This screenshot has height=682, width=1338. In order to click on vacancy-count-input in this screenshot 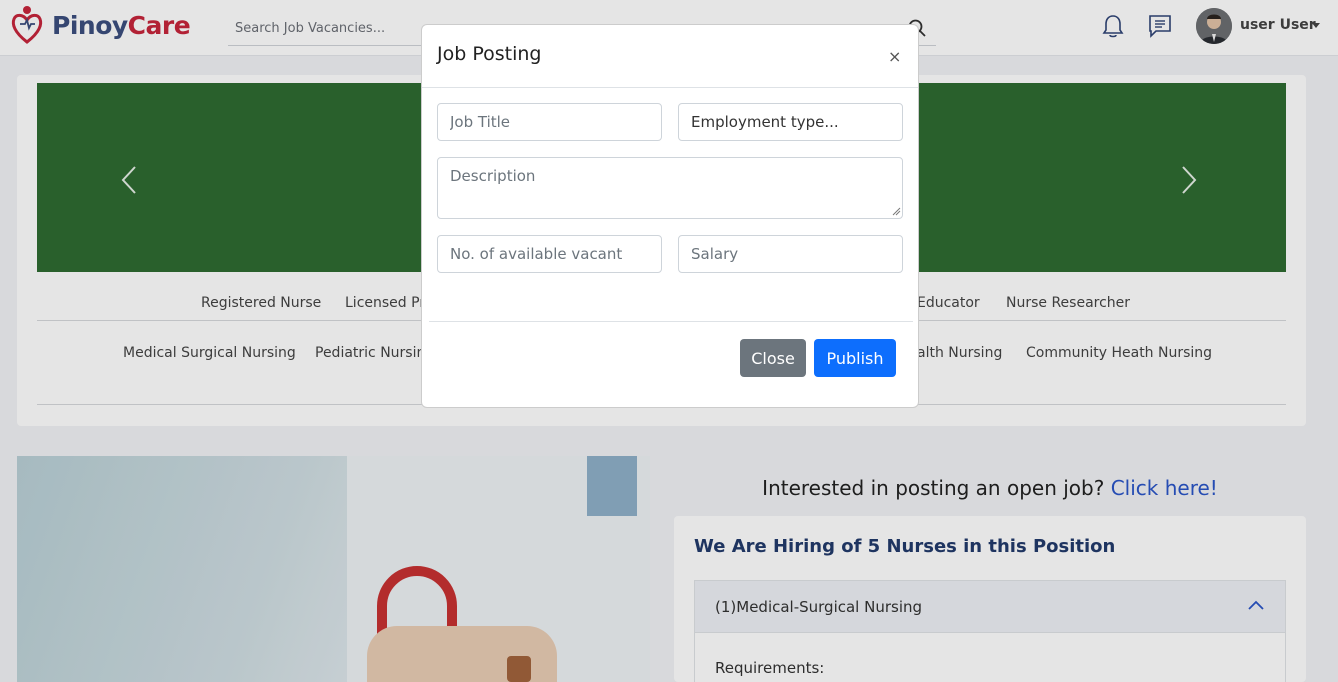, I will do `click(549, 254)`.